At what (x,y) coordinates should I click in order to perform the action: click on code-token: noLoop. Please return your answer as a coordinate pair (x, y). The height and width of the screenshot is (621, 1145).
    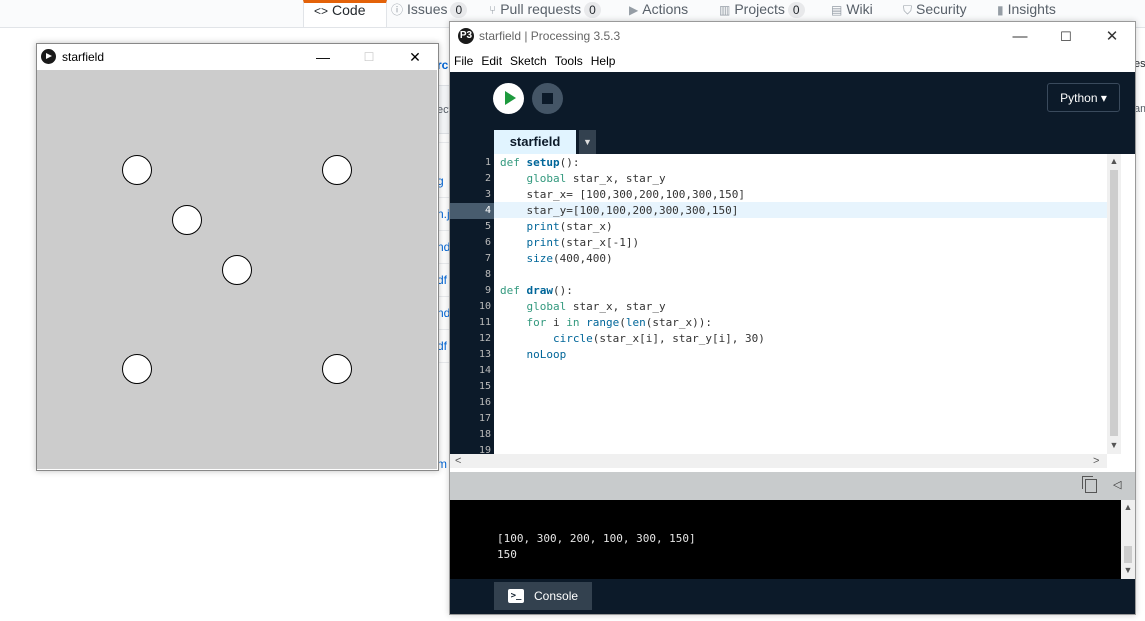
    Looking at the image, I should click on (546, 354).